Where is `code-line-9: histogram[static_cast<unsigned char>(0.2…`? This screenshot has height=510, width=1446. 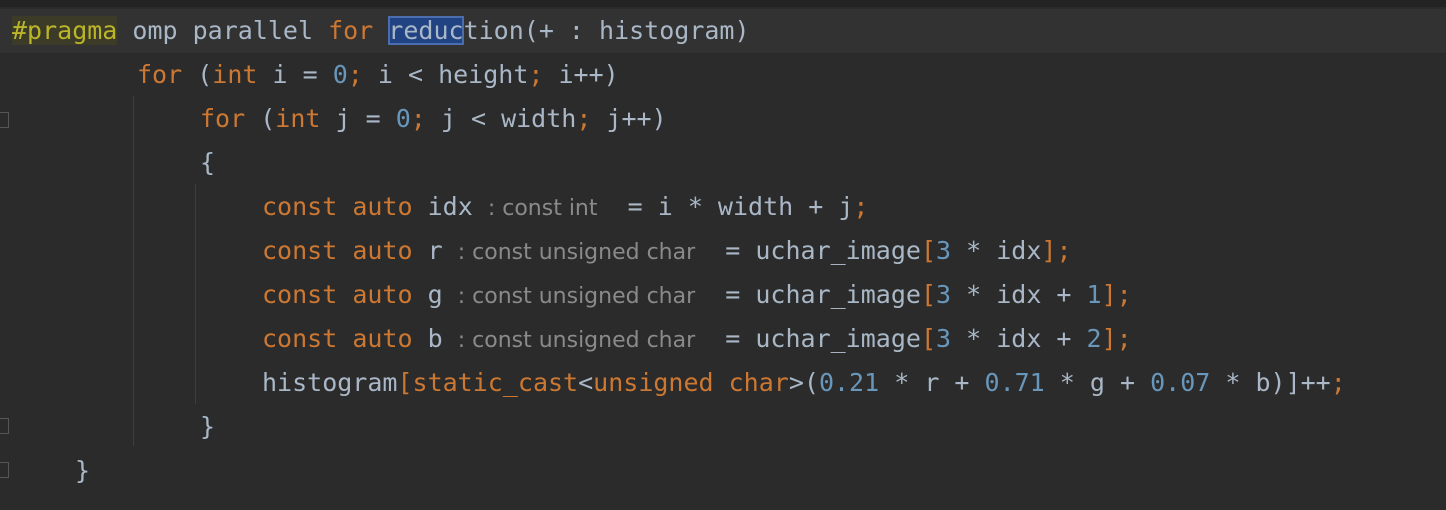
code-line-9: histogram[static_cast<unsigned char>(0.2… is located at coordinates (804, 383).